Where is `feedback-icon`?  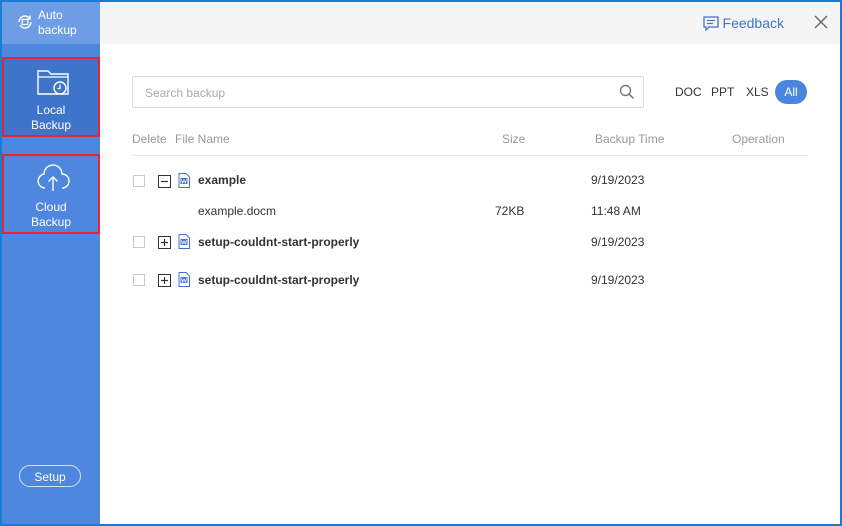
feedback-icon is located at coordinates (710, 24).